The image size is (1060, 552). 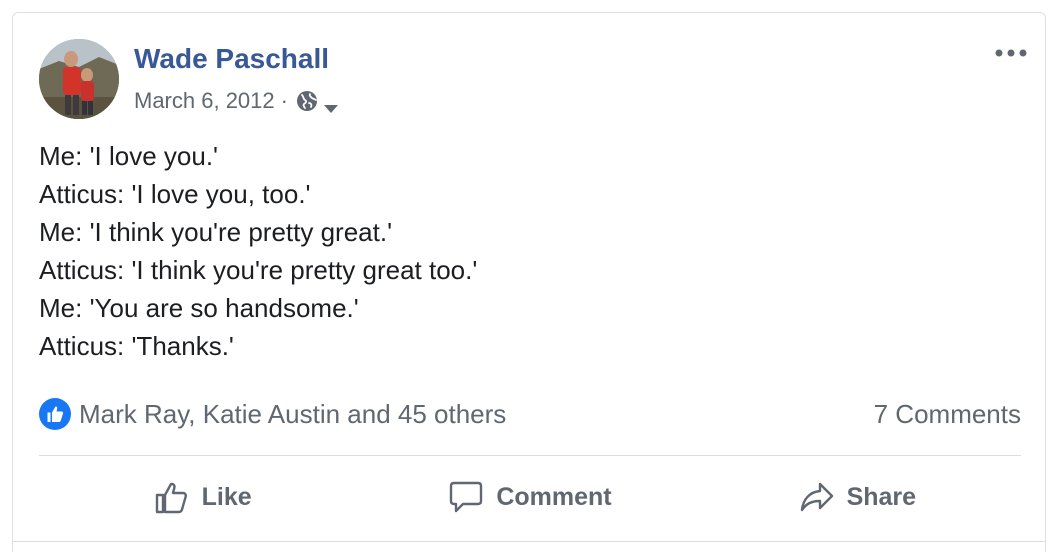 I want to click on comment-button-label: Comment, so click(x=554, y=496).